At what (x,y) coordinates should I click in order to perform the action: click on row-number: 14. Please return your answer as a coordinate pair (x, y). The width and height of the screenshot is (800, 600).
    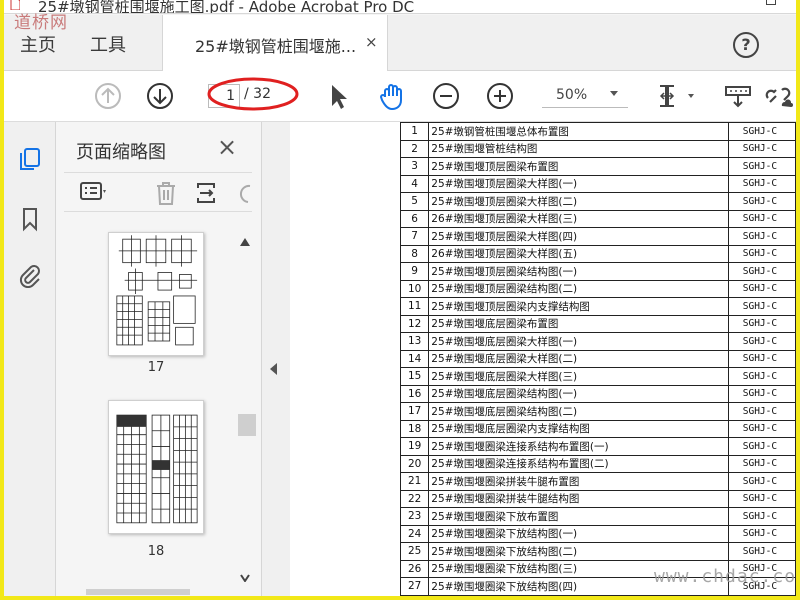
    Looking at the image, I should click on (414, 358).